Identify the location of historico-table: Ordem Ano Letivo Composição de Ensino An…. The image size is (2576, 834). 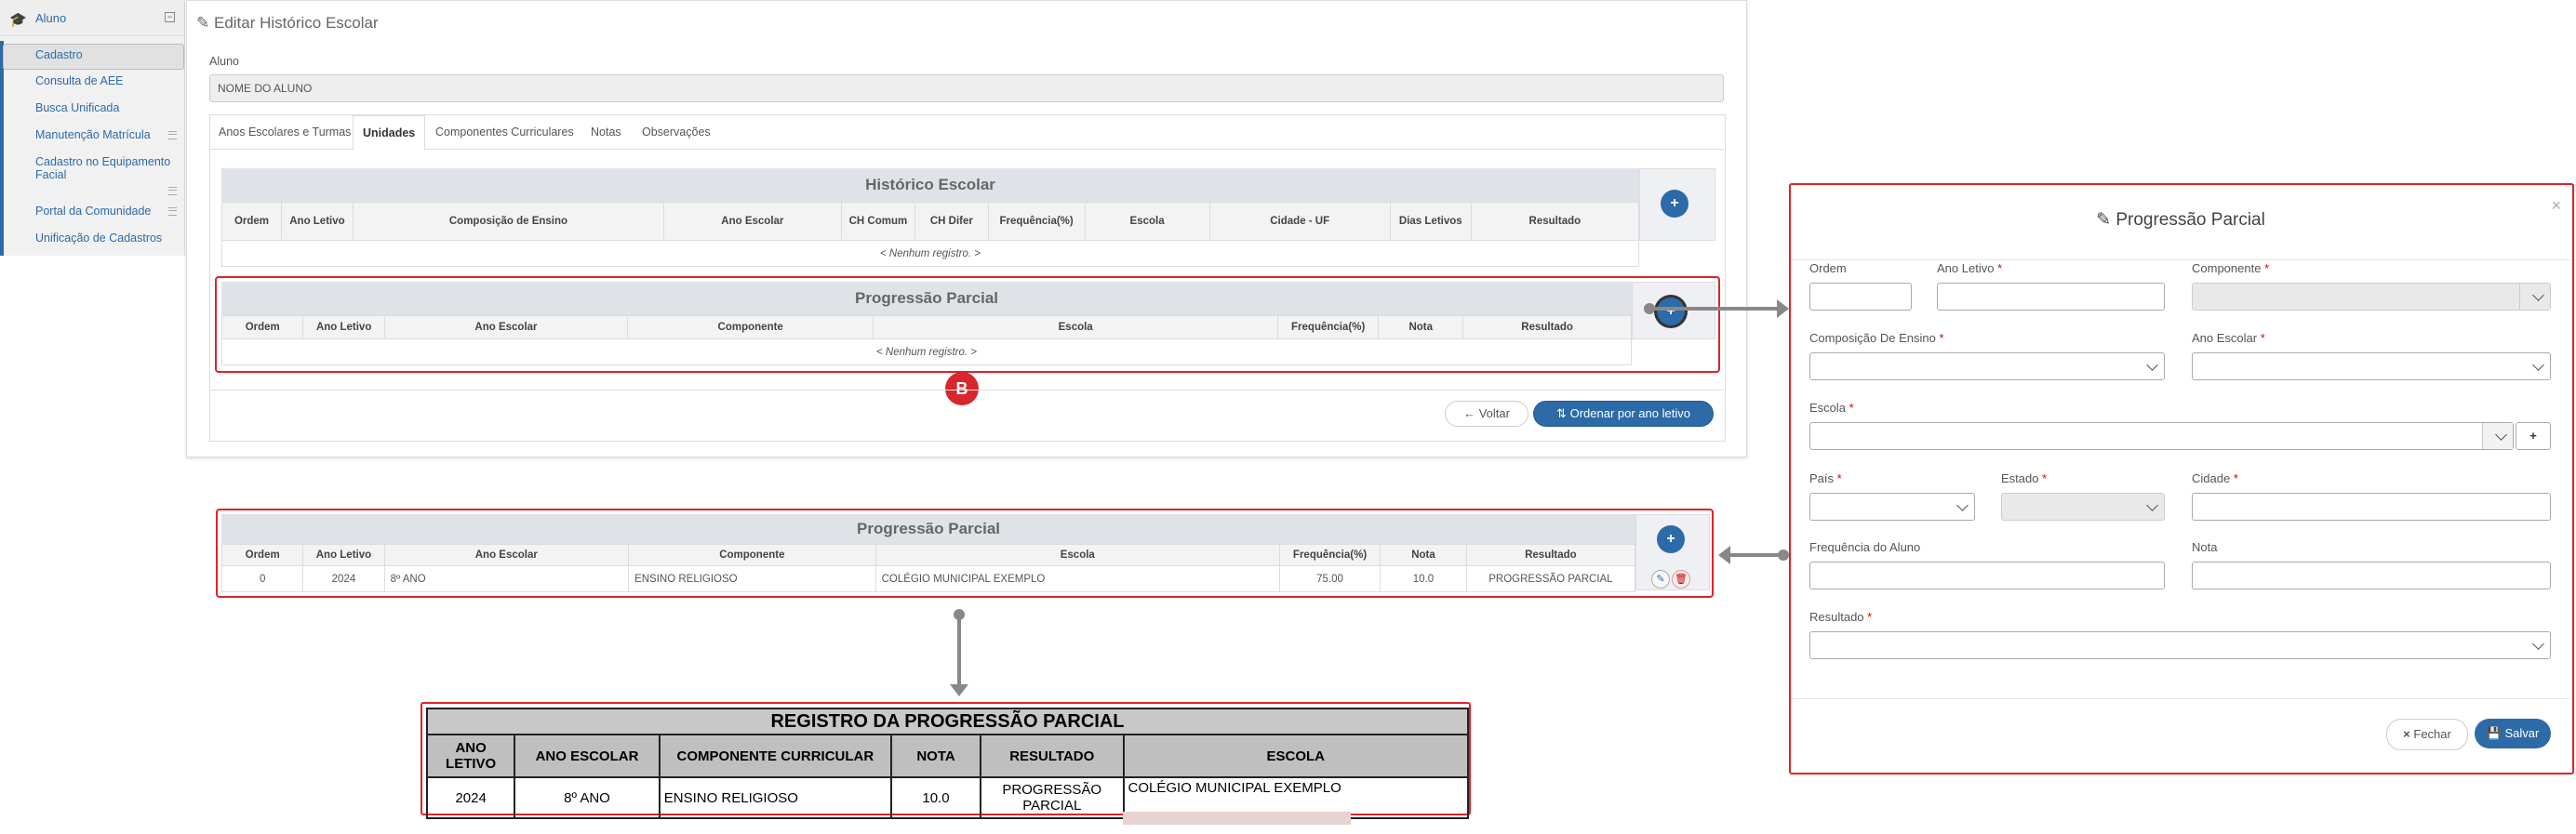
(930, 234).